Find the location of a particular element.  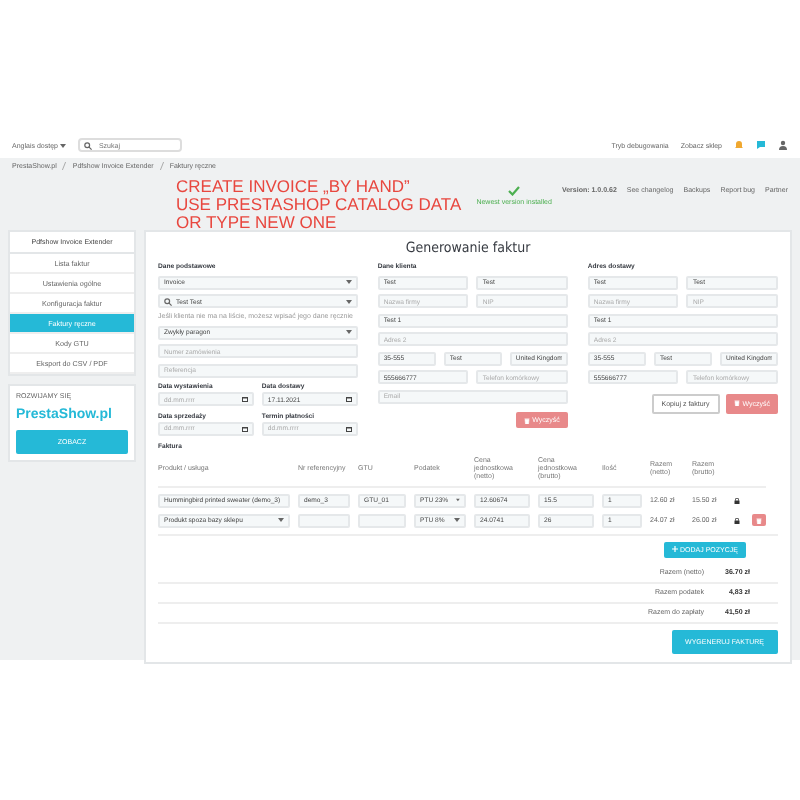

delete-button is located at coordinates (759, 520).